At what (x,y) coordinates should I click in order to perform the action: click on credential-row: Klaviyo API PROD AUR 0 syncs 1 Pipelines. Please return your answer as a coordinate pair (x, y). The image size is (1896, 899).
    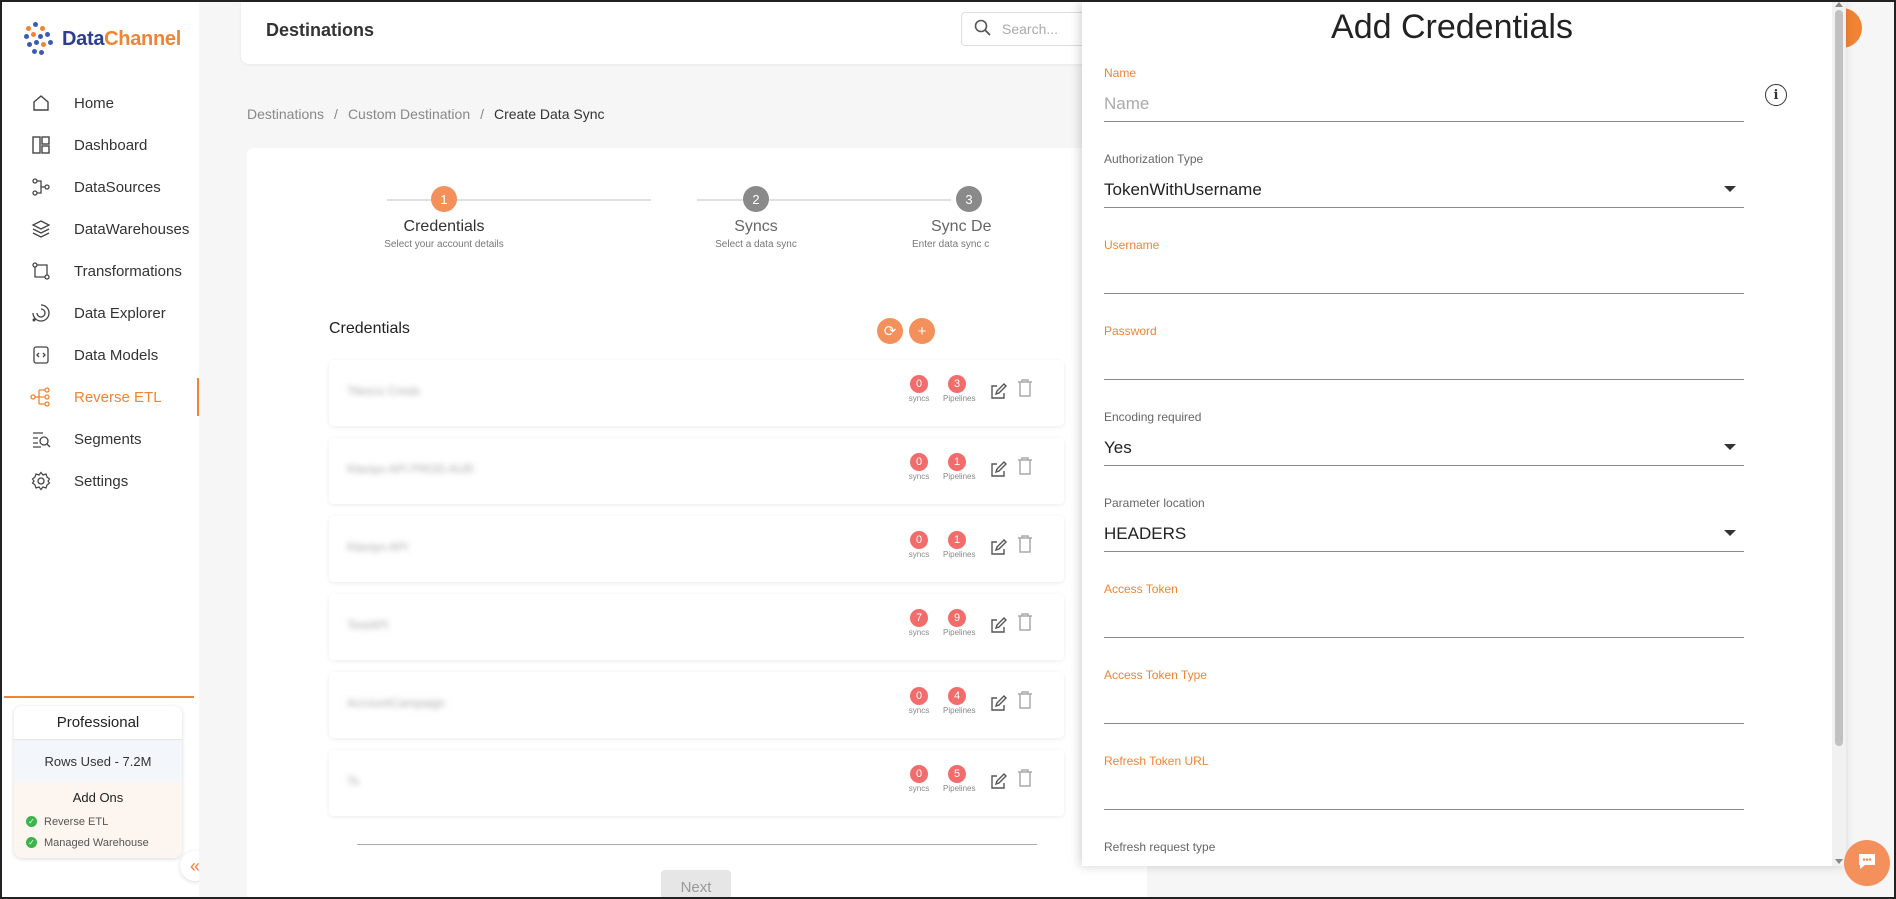
    Looking at the image, I should click on (696, 471).